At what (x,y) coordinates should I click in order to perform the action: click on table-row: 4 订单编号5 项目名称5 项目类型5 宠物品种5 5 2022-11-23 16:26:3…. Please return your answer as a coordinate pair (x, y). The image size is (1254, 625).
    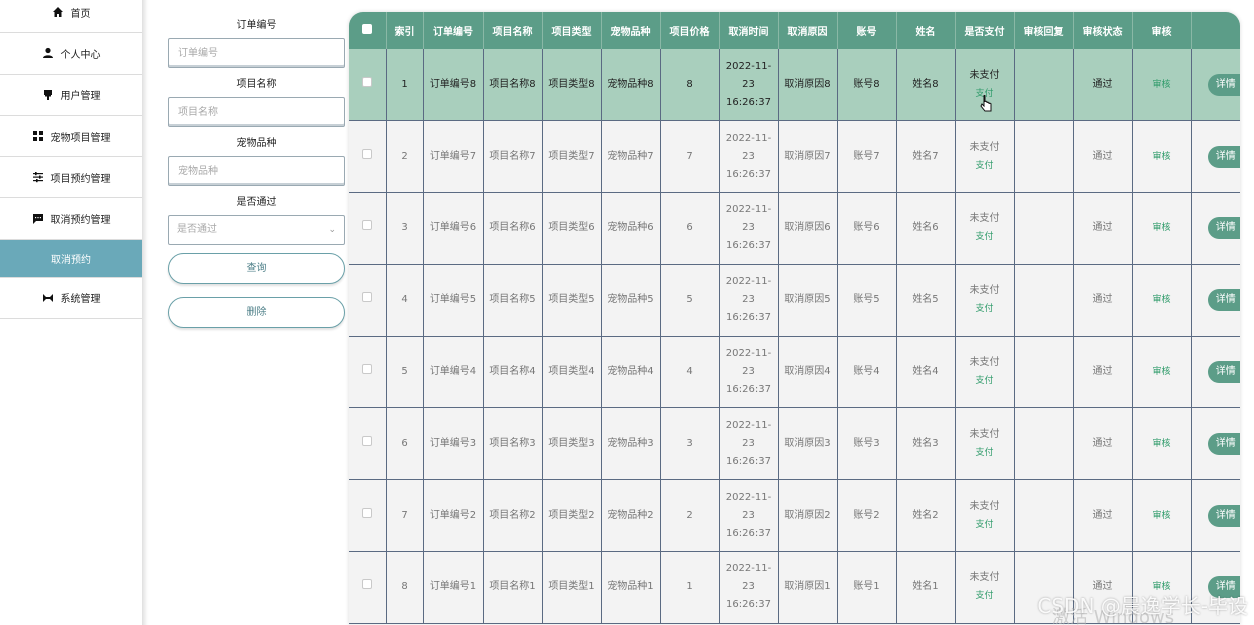
    Looking at the image, I should click on (794, 300).